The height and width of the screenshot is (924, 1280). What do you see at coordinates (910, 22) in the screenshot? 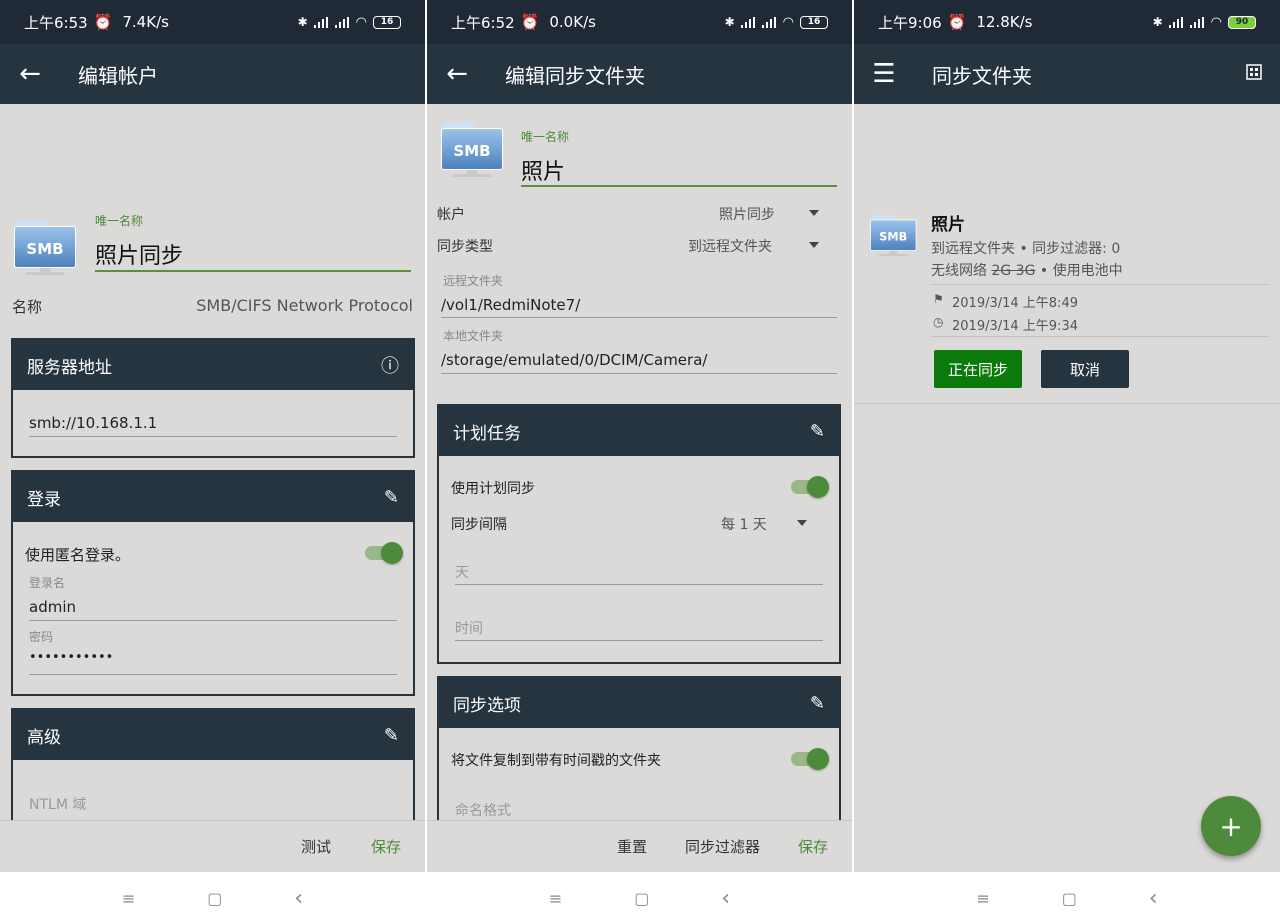
I see `status-time: 上午9:06` at bounding box center [910, 22].